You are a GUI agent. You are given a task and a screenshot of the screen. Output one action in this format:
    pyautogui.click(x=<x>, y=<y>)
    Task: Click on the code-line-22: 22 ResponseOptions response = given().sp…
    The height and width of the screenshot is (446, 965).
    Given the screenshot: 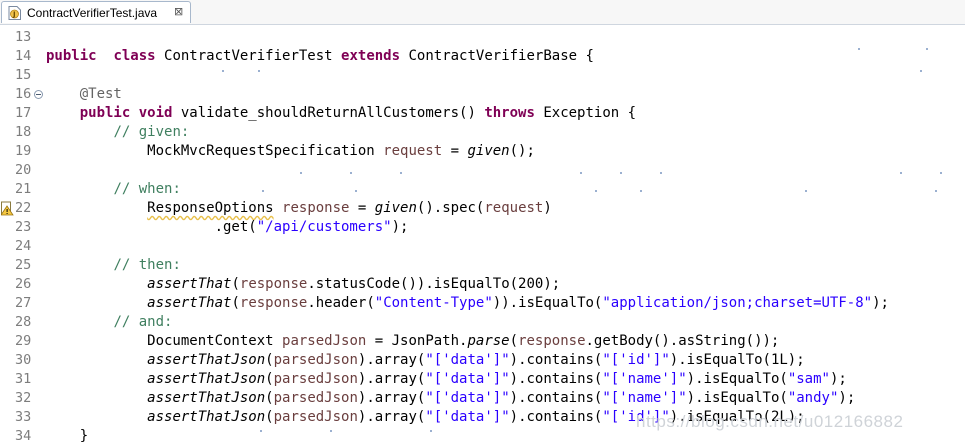 What is the action you would take?
    pyautogui.click(x=482, y=208)
    